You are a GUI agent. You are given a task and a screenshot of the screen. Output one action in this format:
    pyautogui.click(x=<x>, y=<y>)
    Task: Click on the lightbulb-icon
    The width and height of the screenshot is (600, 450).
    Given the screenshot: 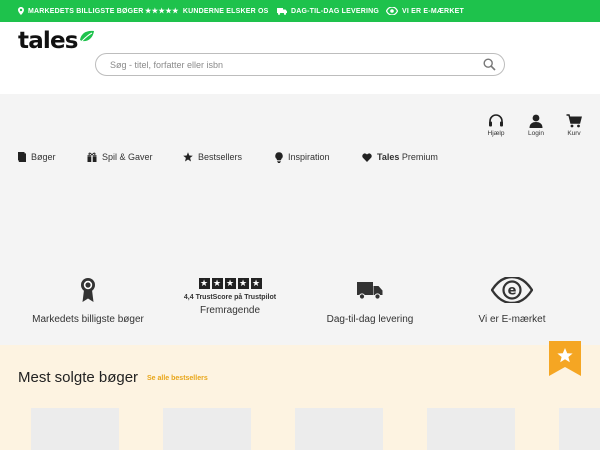 What is the action you would take?
    pyautogui.click(x=279, y=157)
    